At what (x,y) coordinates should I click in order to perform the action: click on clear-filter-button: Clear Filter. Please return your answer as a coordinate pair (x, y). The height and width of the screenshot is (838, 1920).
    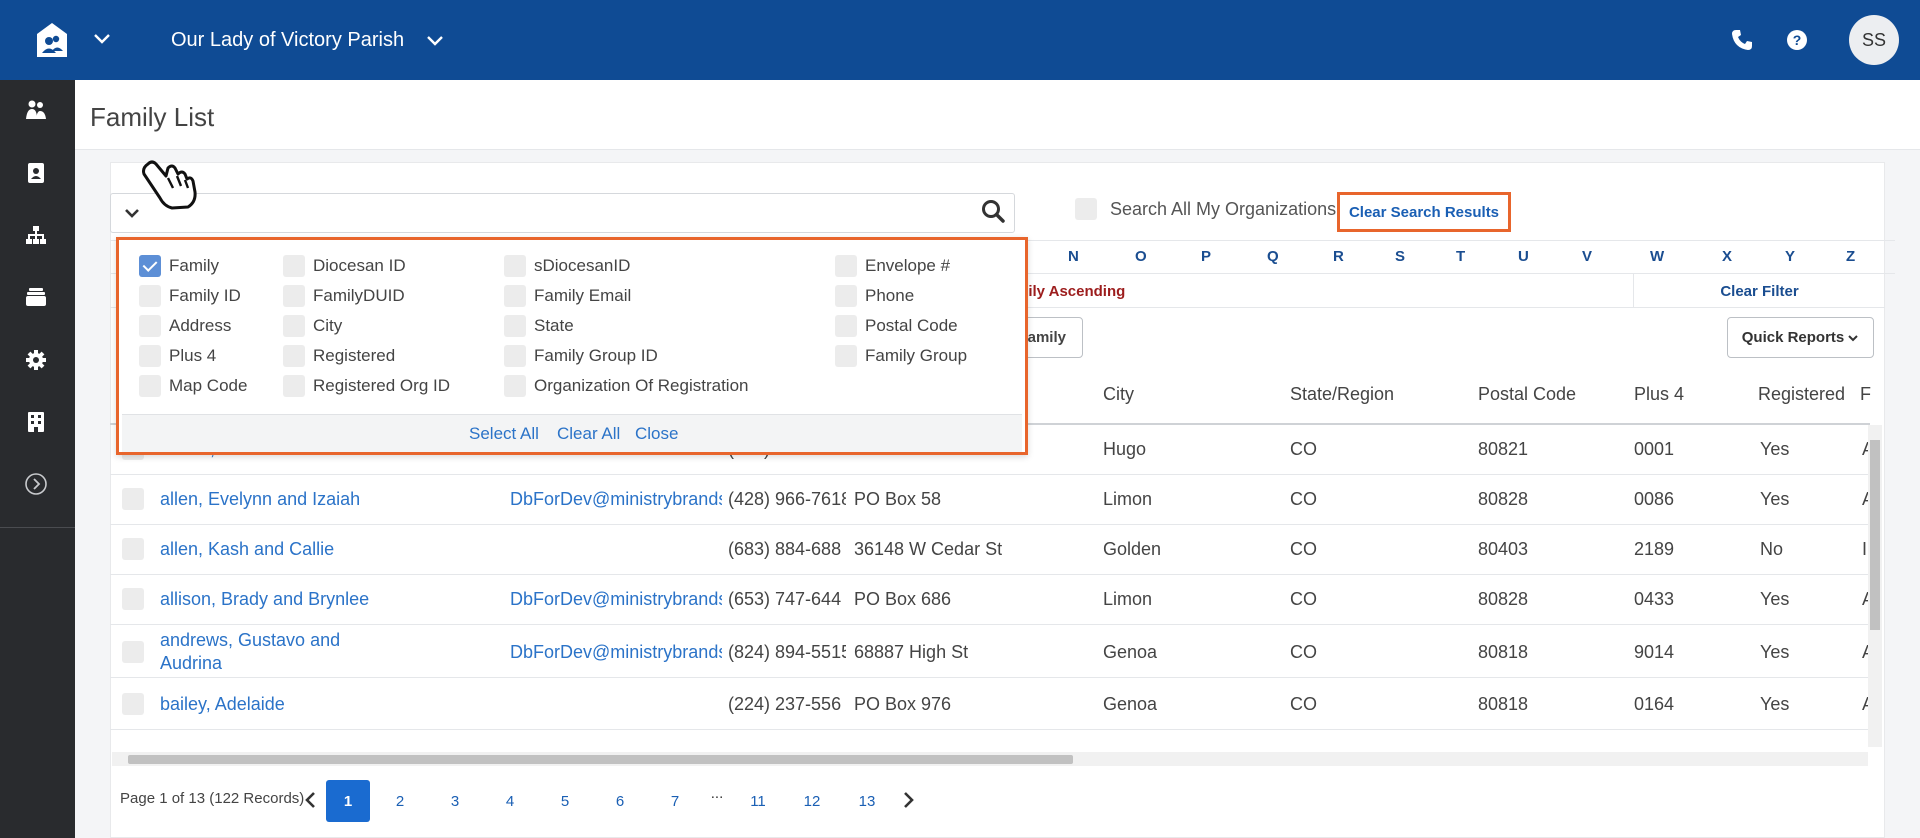
    Looking at the image, I should click on (1759, 291).